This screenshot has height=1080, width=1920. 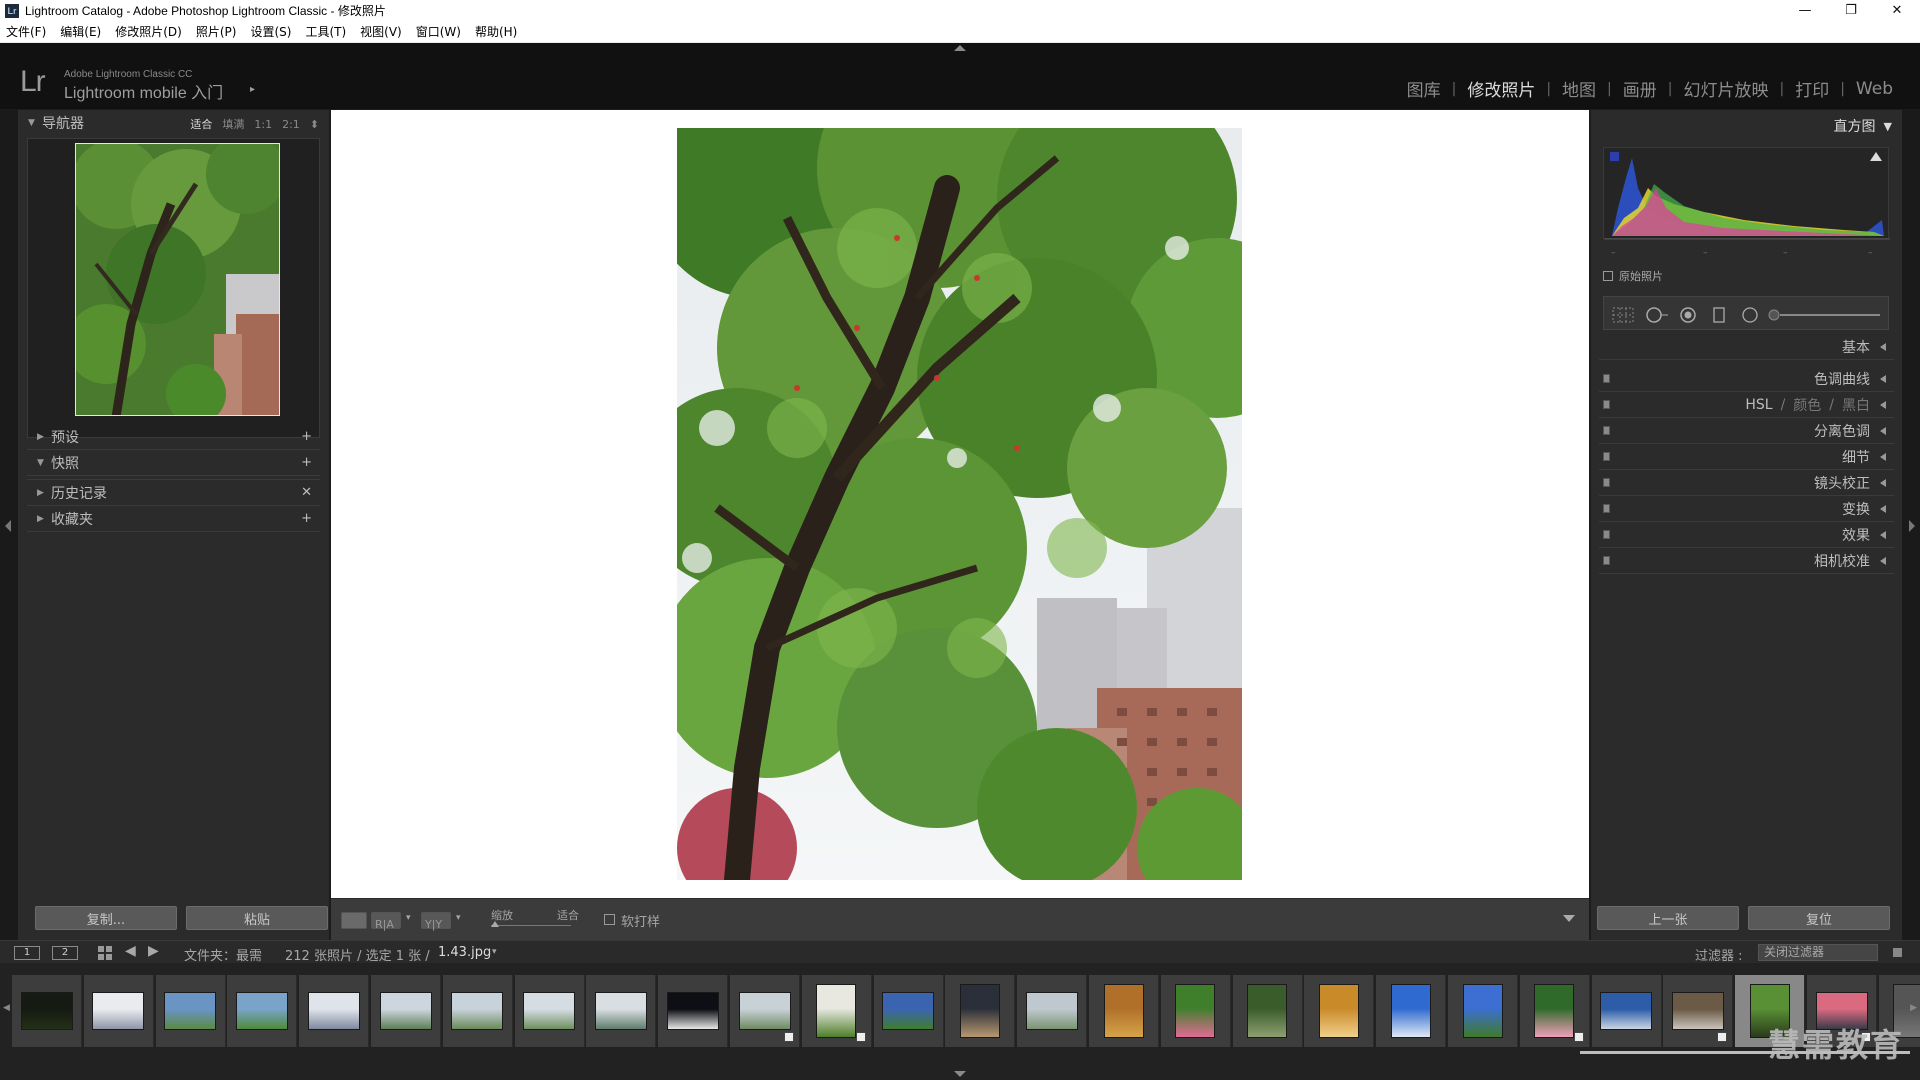 I want to click on zoom-slider-thumb, so click(x=495, y=924).